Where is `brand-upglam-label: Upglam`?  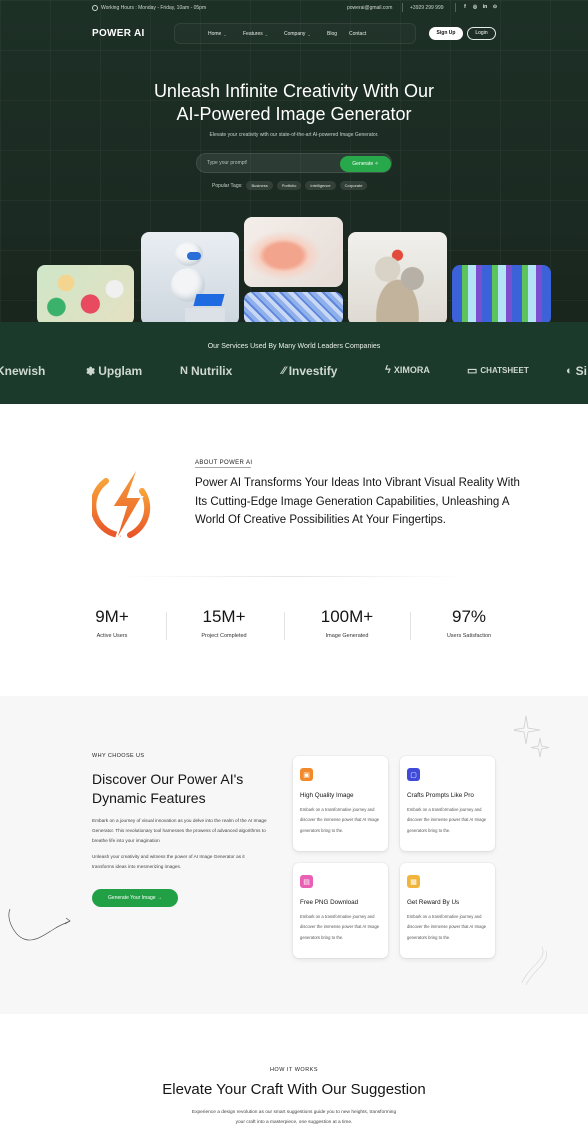 brand-upglam-label: Upglam is located at coordinates (120, 371).